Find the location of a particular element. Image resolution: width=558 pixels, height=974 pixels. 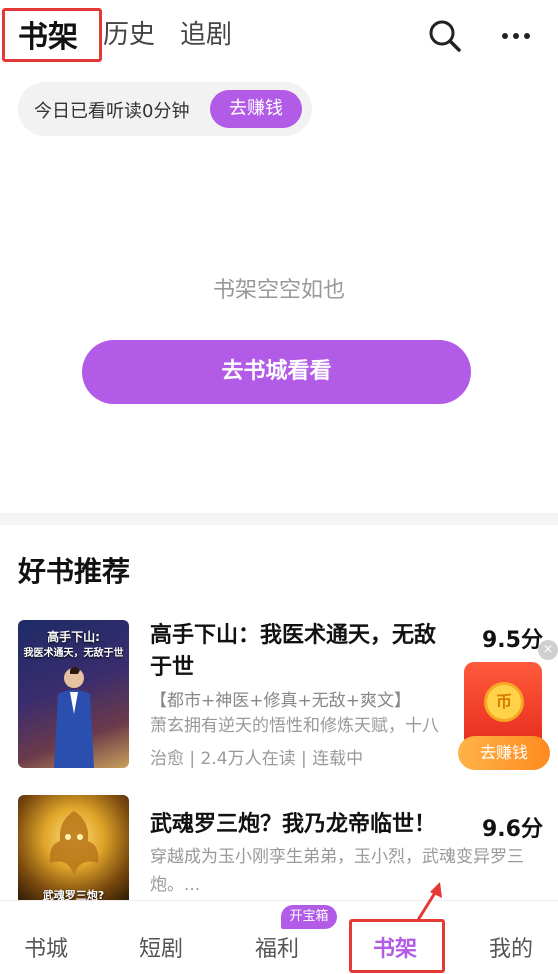

nav-welfare: 福利 is located at coordinates (277, 947).